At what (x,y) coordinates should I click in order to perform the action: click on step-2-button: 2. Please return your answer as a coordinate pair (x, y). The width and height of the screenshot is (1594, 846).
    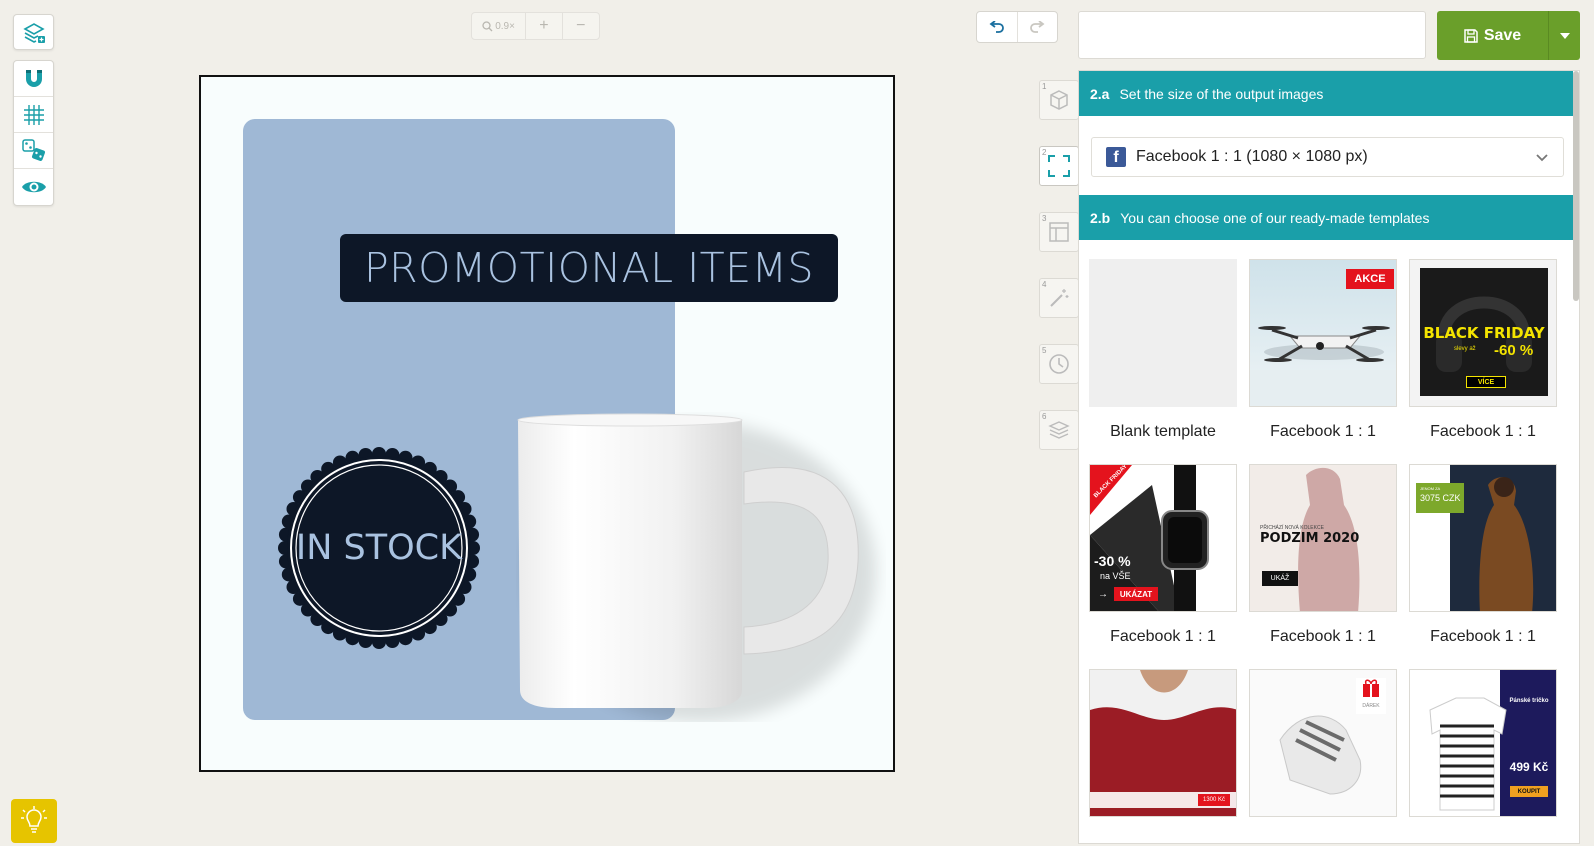
    Looking at the image, I should click on (1059, 166).